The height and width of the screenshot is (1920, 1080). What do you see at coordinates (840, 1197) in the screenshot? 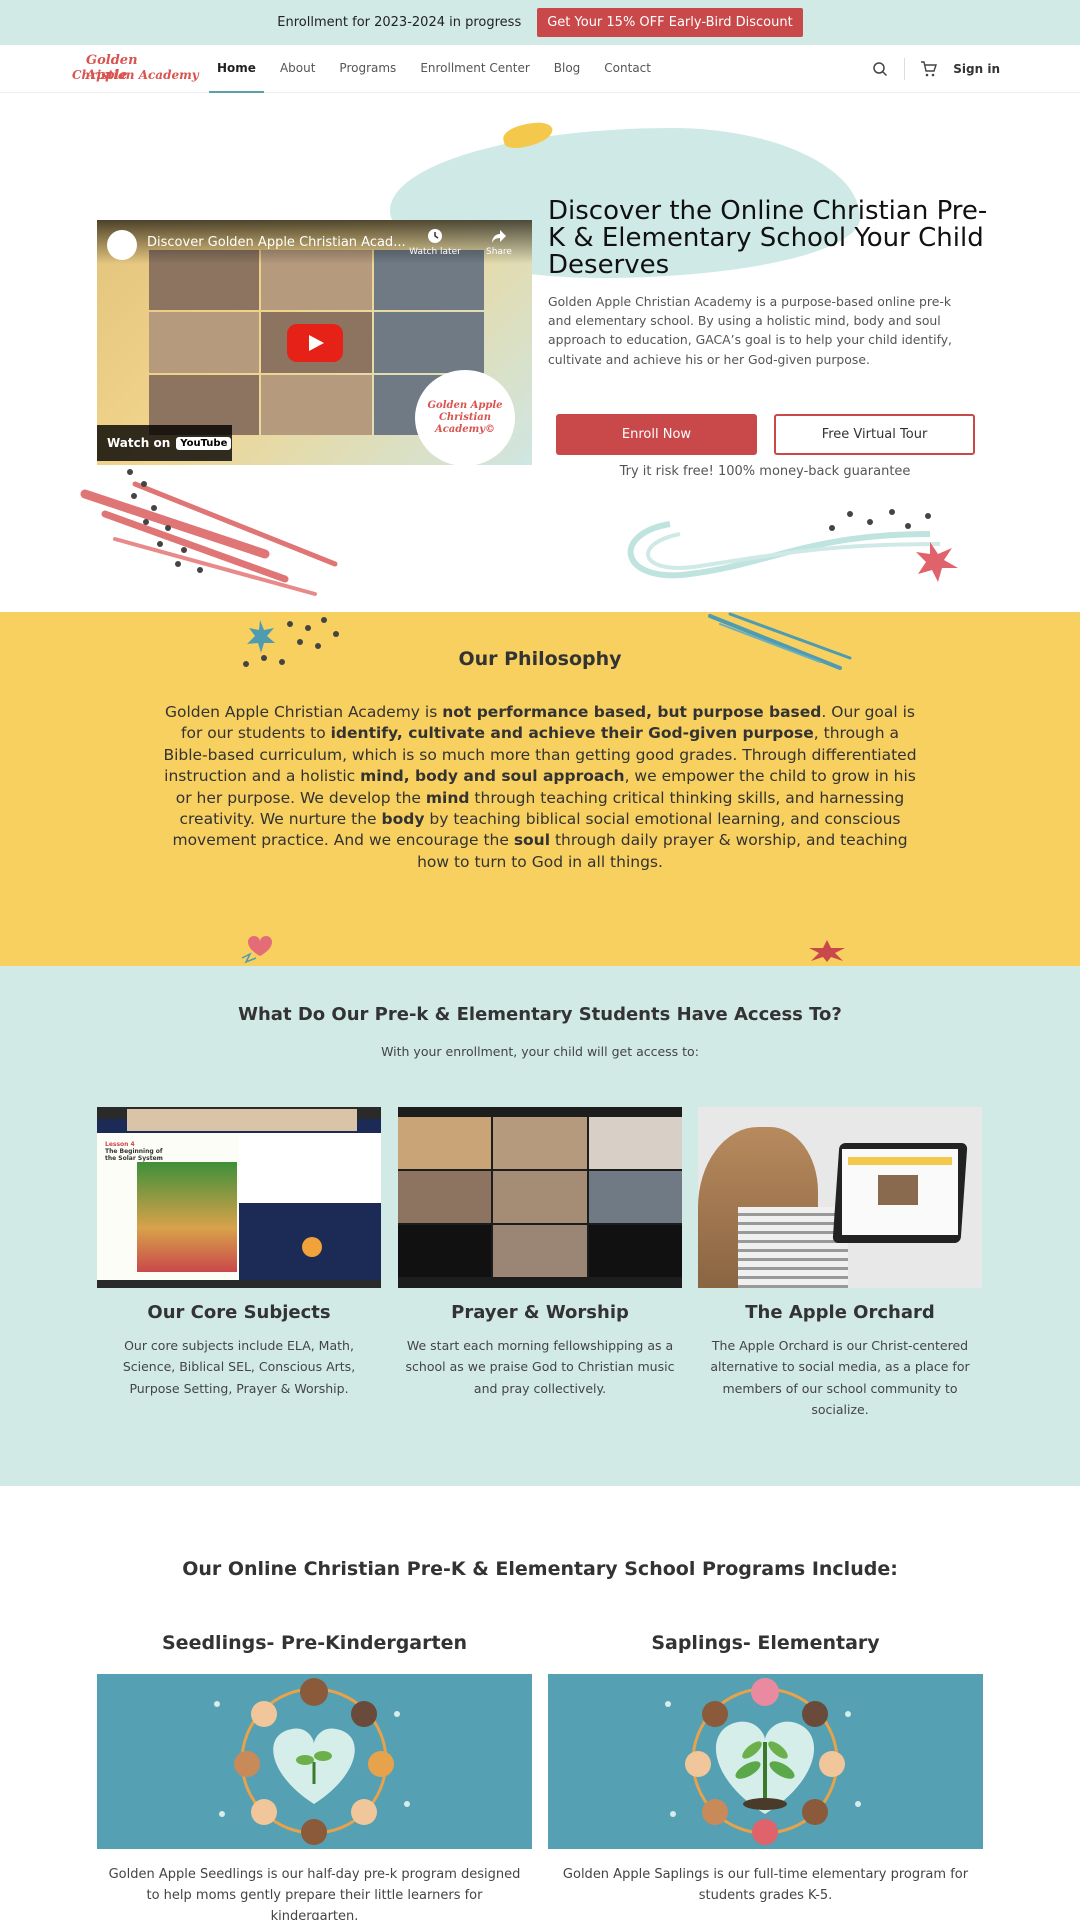
I see `apple-orchard-image` at bounding box center [840, 1197].